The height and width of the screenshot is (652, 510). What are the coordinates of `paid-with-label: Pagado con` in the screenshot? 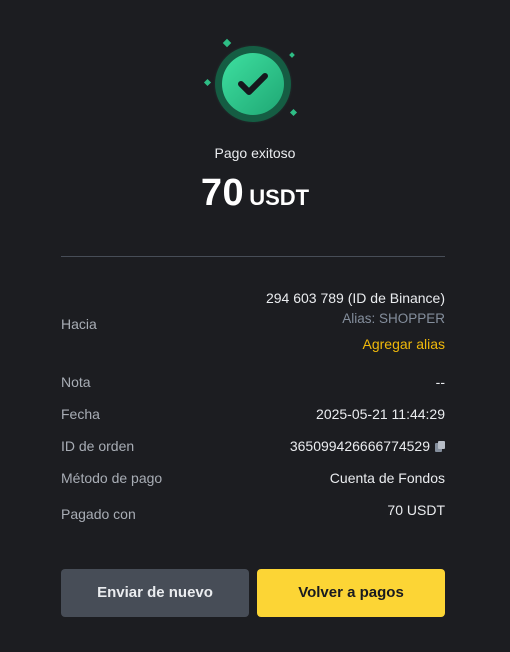 It's located at (98, 514).